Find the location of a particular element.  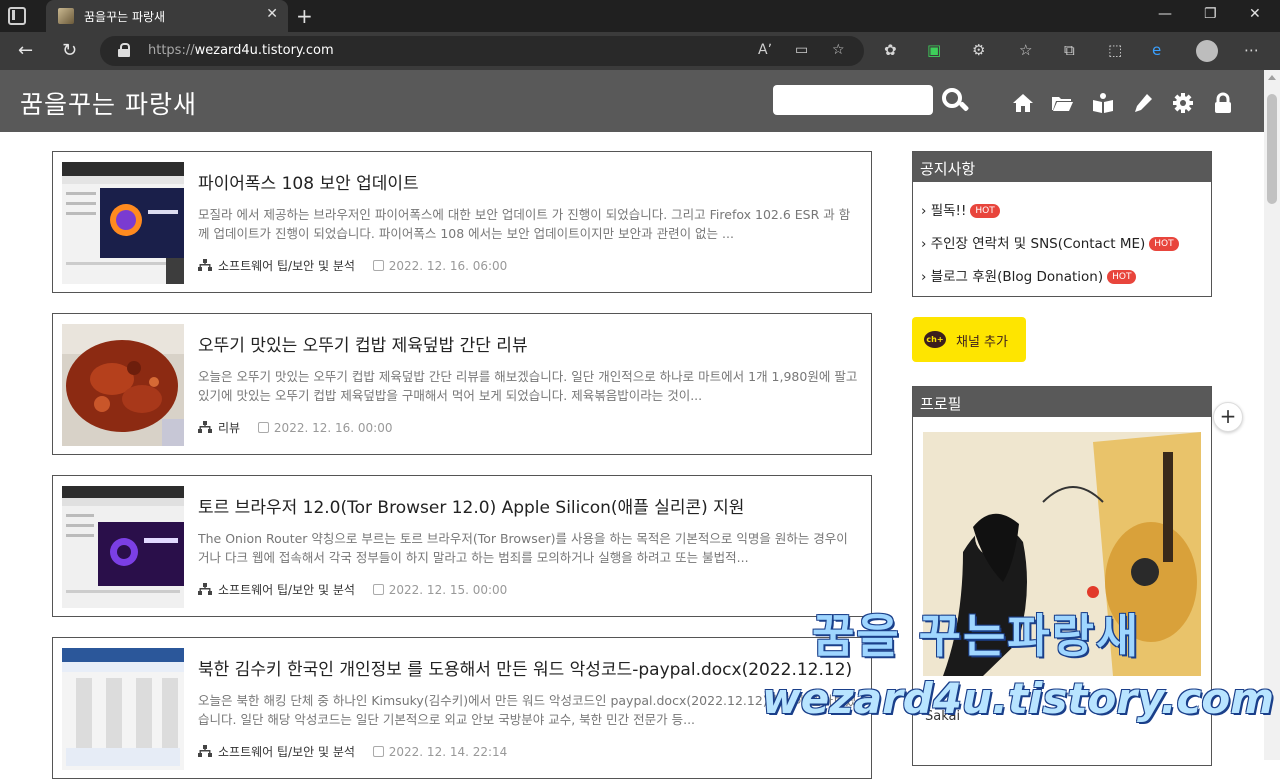

refresh-icon: ↻ is located at coordinates (69, 50).